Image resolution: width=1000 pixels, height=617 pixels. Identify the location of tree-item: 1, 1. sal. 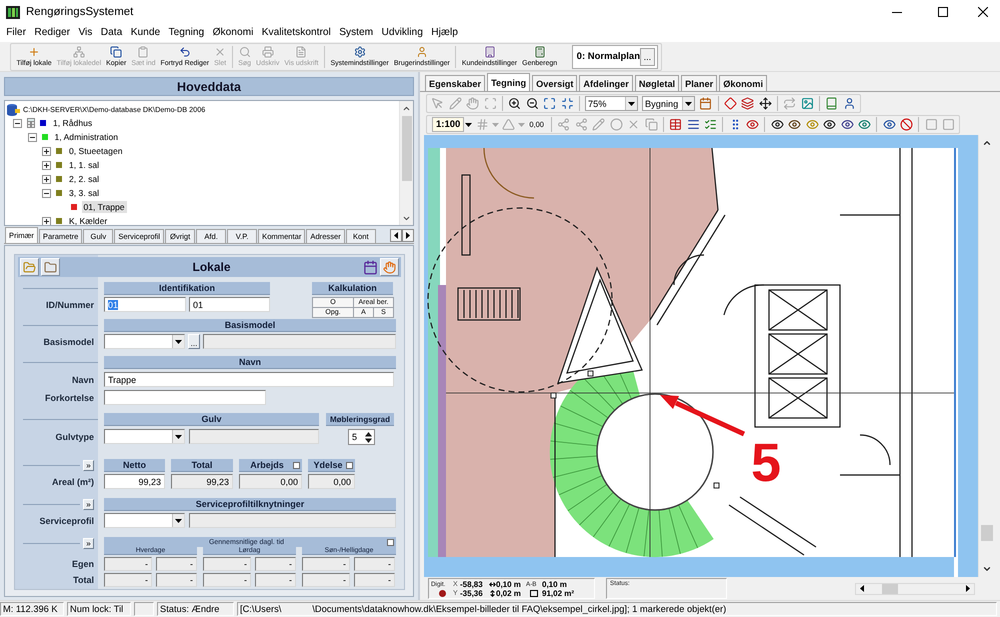
(84, 165).